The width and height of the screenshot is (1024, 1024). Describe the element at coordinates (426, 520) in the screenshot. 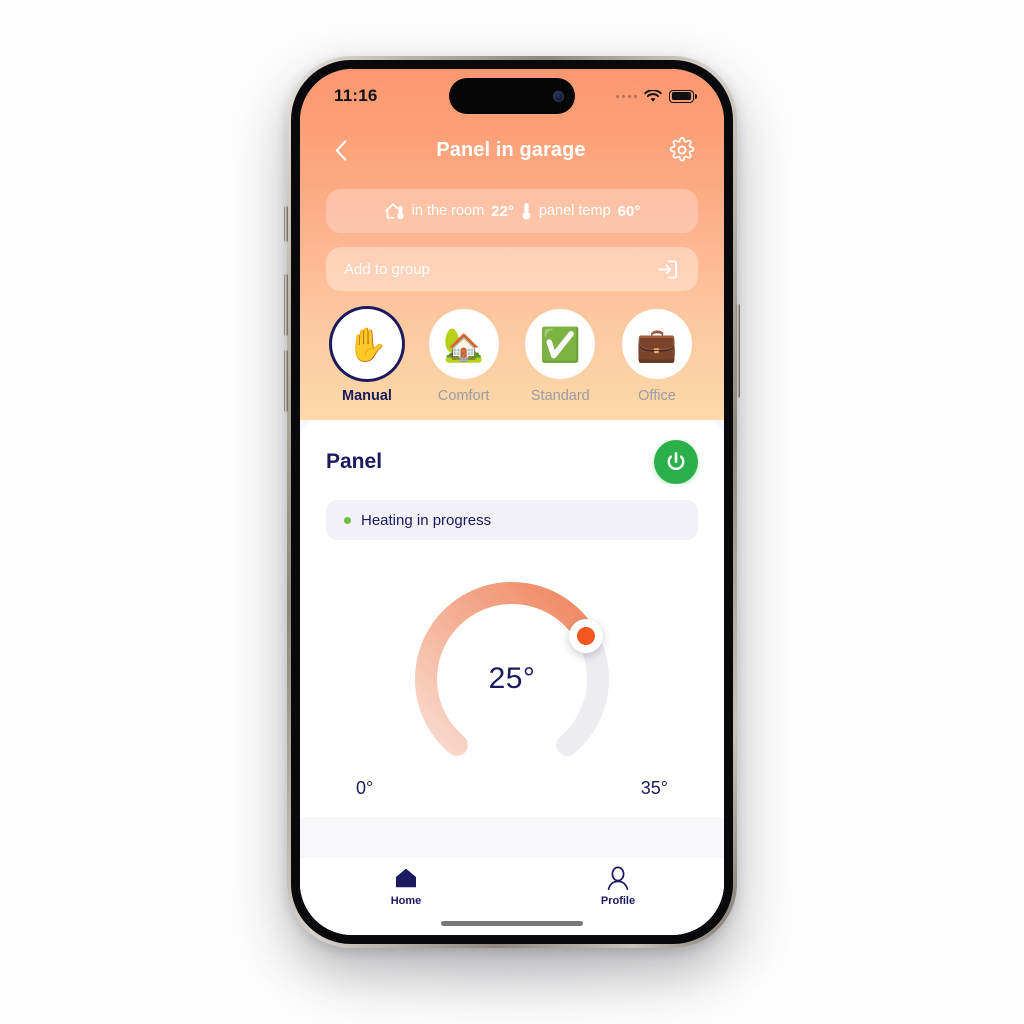

I see `status-badge-label: Heating in progress` at that location.